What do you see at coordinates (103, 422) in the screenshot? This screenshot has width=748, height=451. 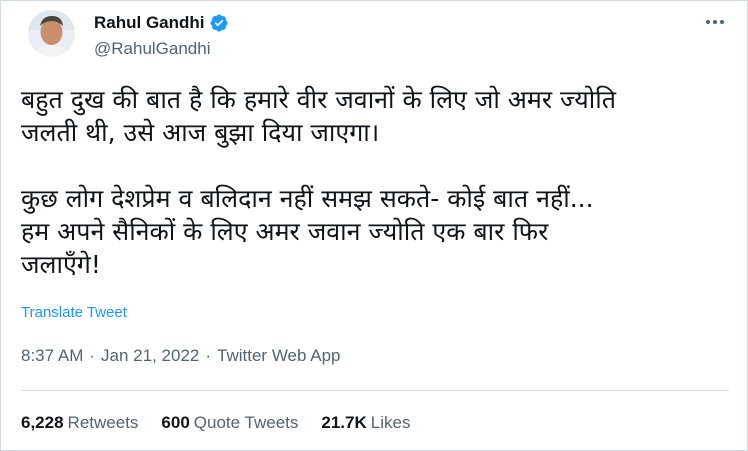 I see `retweets-label: Retweets` at bounding box center [103, 422].